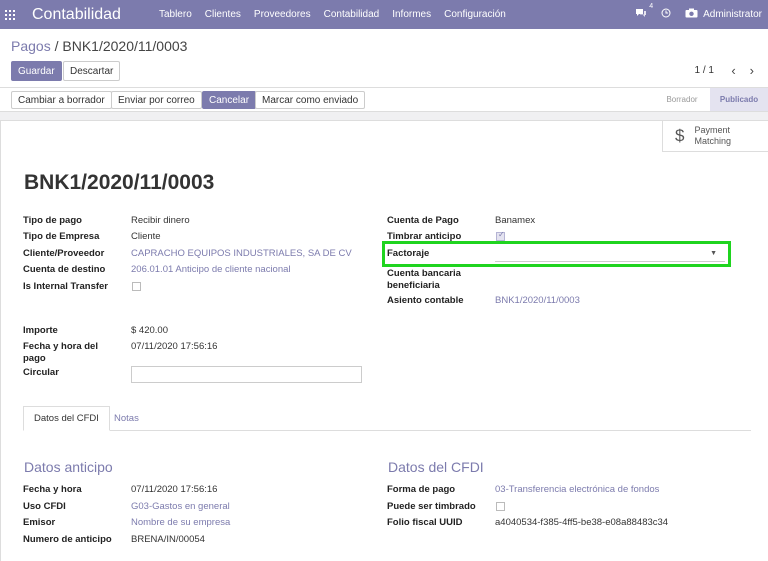  I want to click on journal-entry-link: BNK1/2020/11/0003, so click(537, 301).